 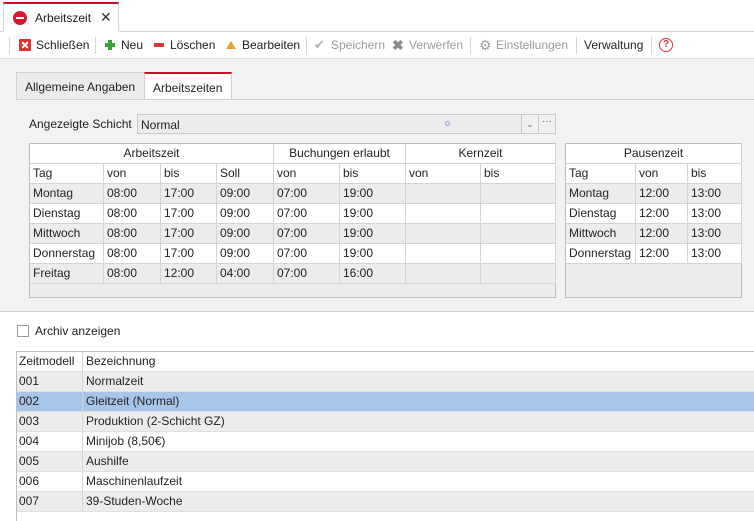 I want to click on list-item: 006 Maschinenlaufzeit, so click(x=385, y=482).